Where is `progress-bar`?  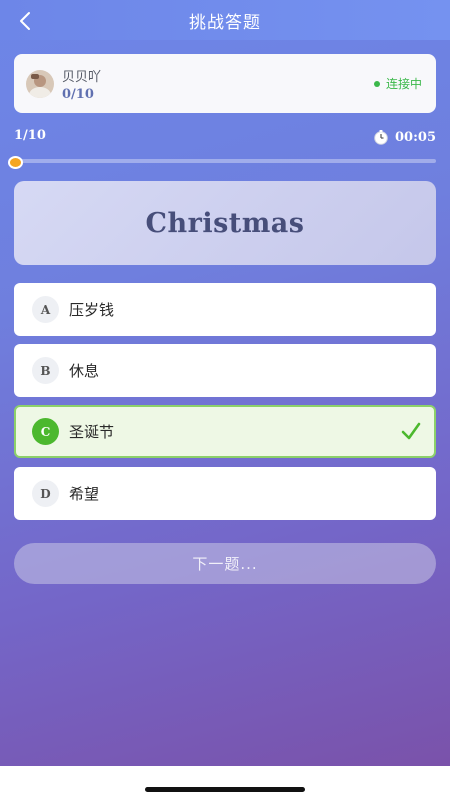
progress-bar is located at coordinates (225, 161).